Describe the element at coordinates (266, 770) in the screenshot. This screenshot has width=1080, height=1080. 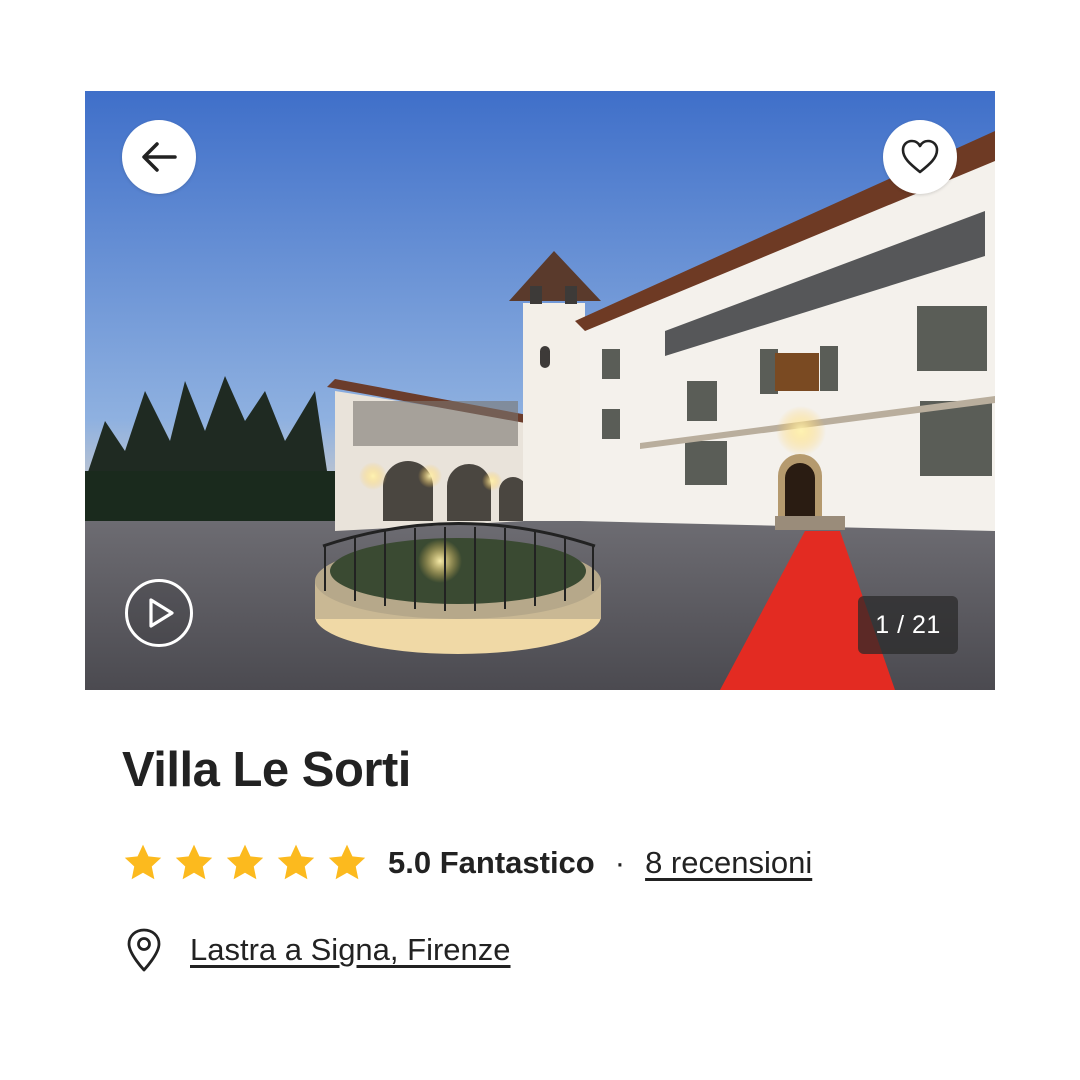
I see `venue-title: Villa Le Sorti` at that location.